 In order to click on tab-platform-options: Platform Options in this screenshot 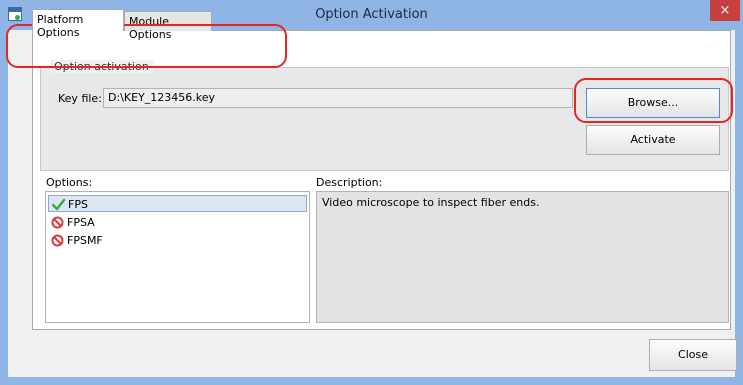, I will do `click(78, 24)`.